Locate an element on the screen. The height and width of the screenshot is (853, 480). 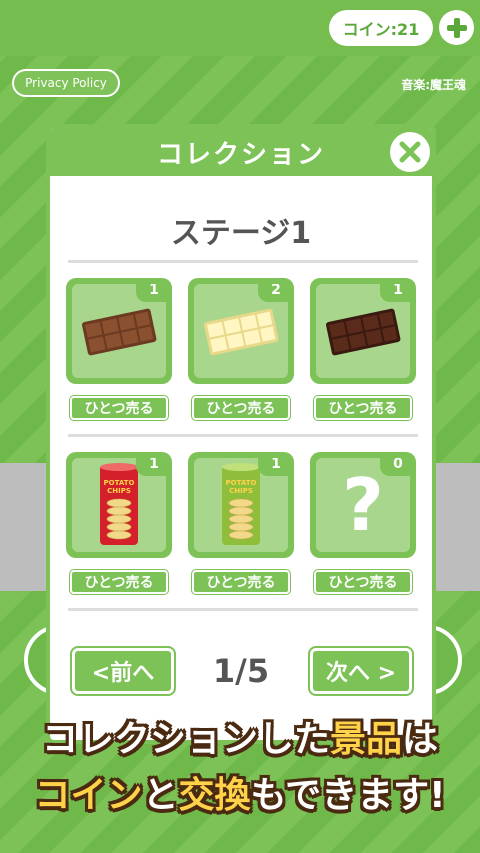
collection-item-potato-chips-green: POTATO CHIPS 1 is located at coordinates (241, 505).